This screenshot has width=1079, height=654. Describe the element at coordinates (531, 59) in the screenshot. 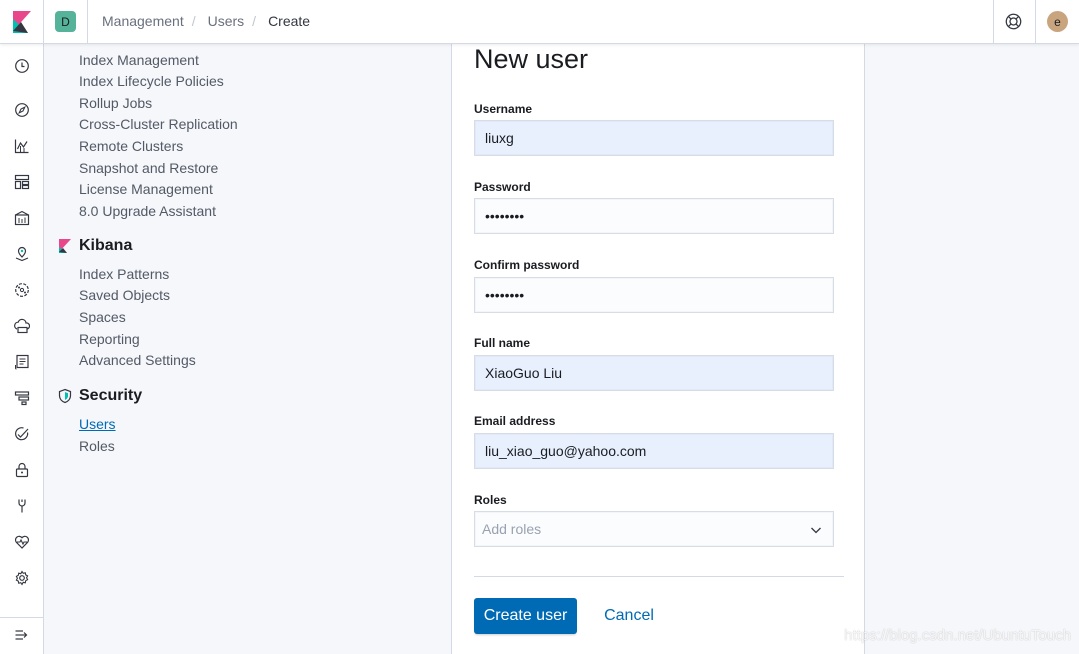

I see `page-title: New user` at that location.